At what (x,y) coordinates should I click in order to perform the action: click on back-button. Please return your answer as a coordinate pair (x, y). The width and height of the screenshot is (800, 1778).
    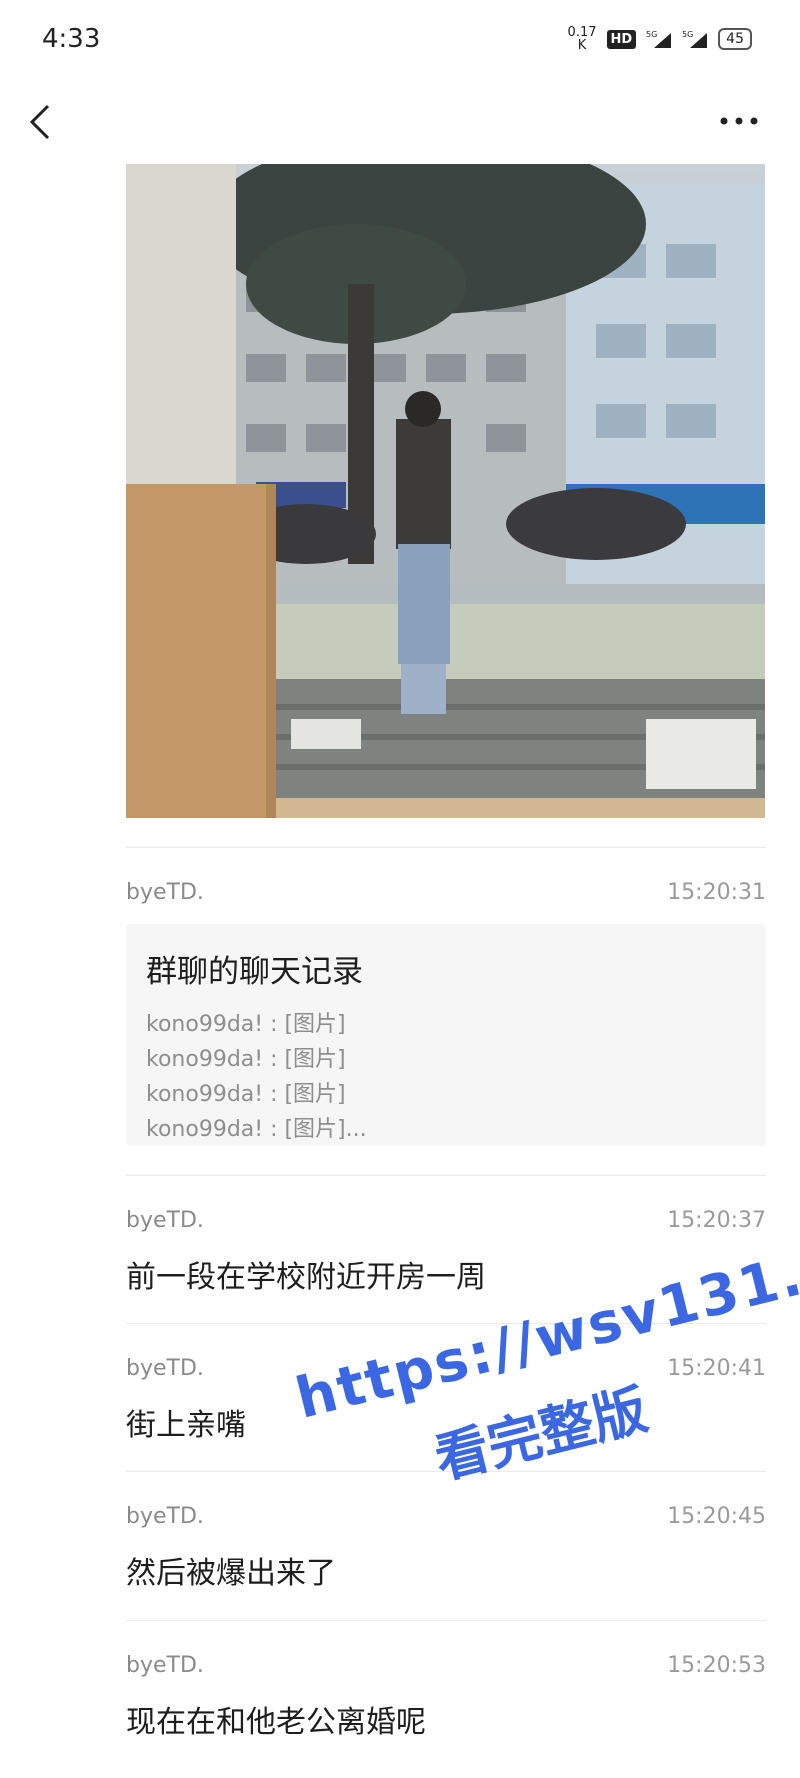
    Looking at the image, I should click on (42, 122).